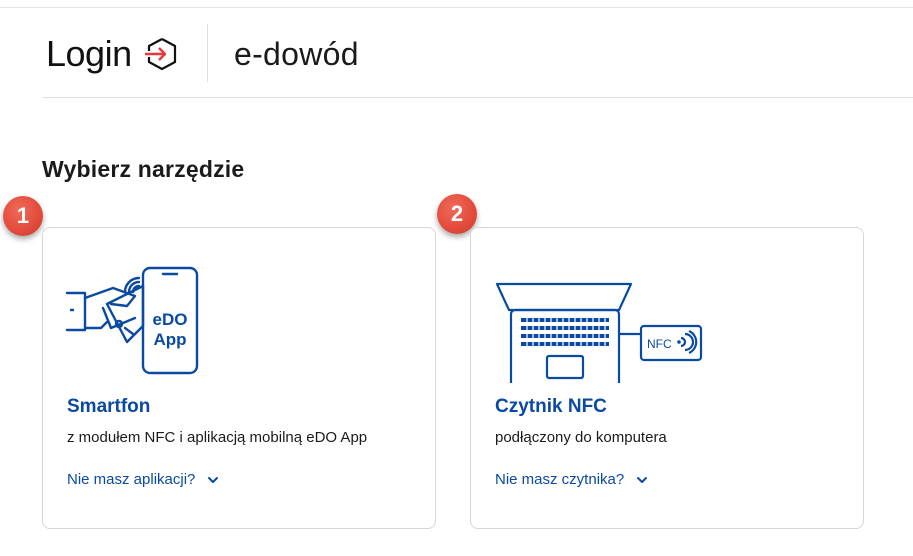  I want to click on login-brand: Login, so click(113, 54).